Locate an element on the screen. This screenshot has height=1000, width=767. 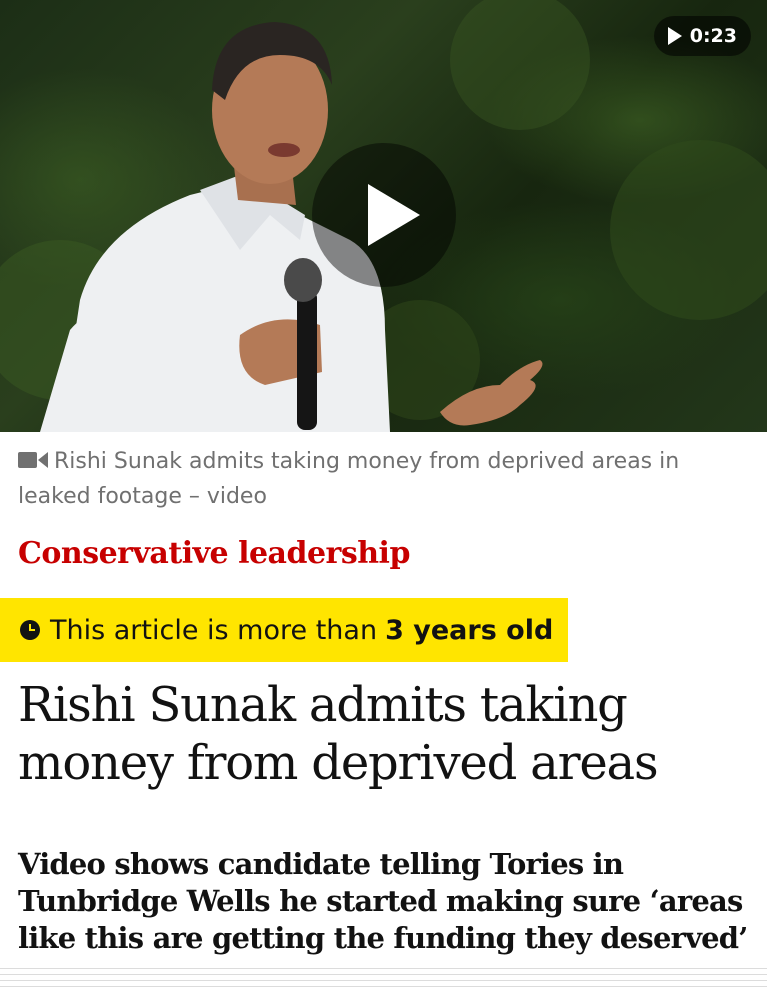
play-button is located at coordinates (384, 215).